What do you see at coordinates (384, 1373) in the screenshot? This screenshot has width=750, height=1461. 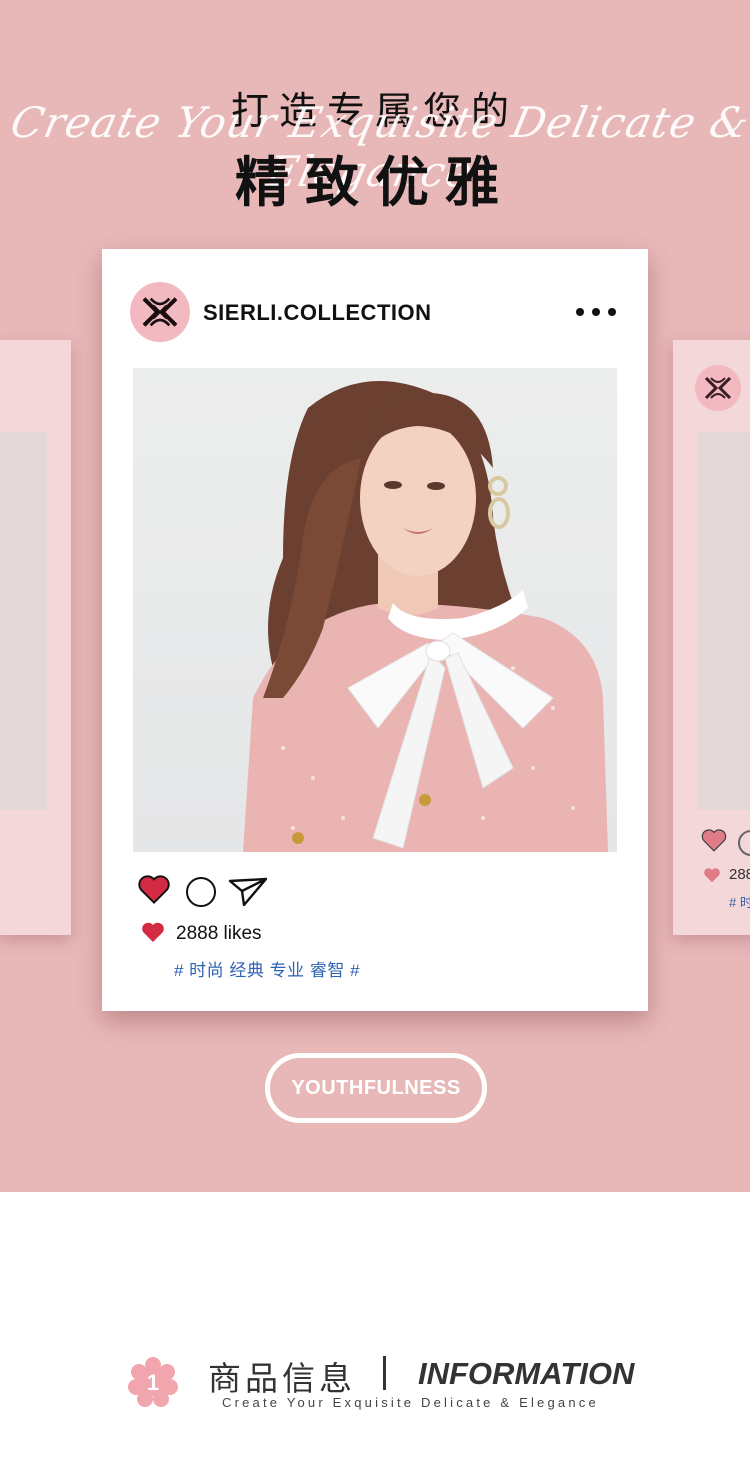 I see `section-divider` at bounding box center [384, 1373].